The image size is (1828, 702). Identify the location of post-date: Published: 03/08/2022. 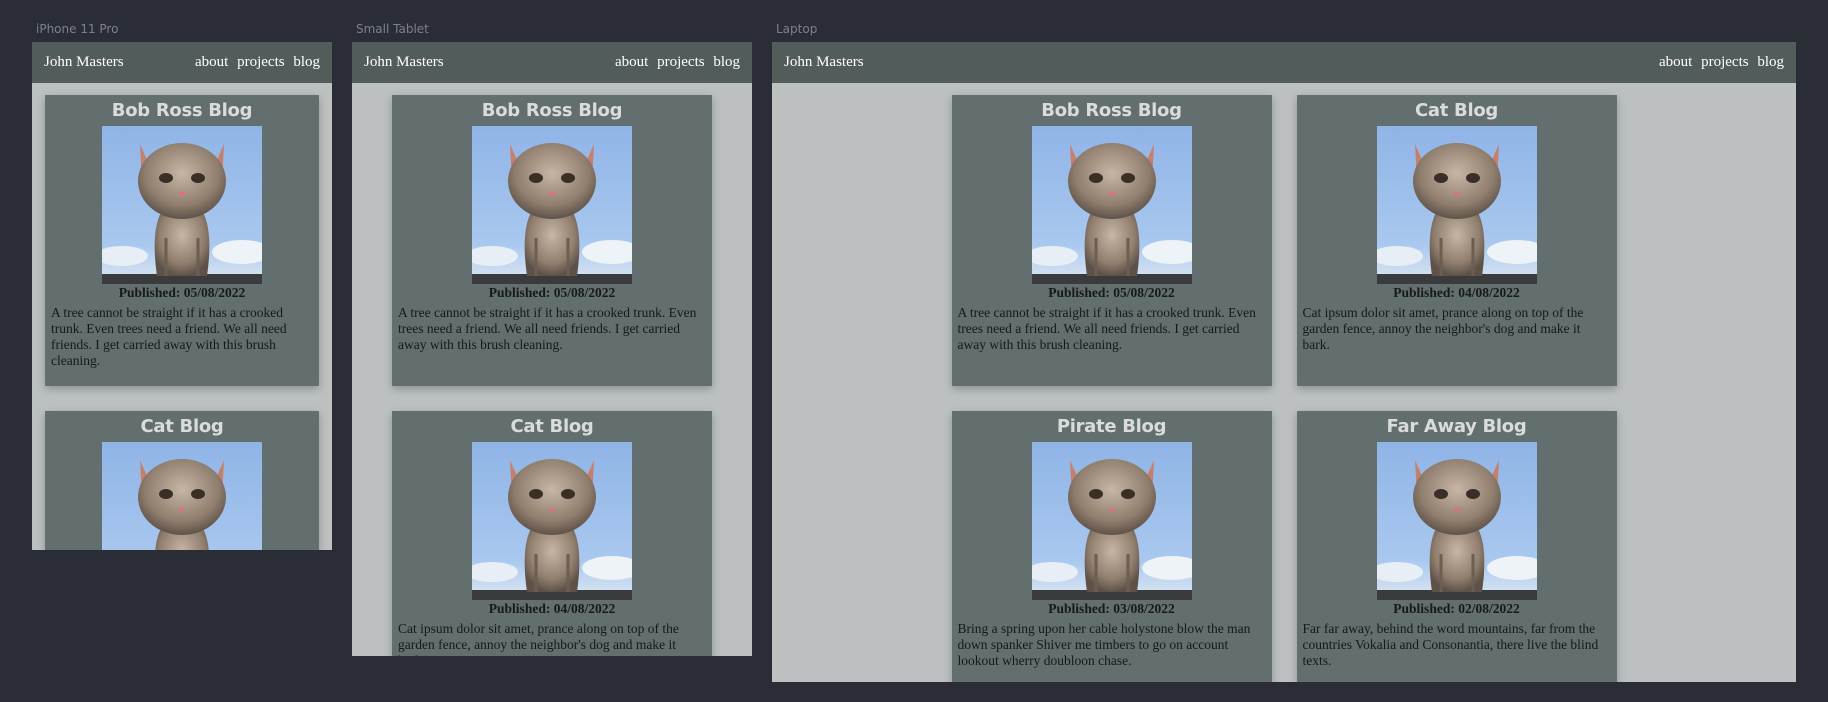
(1111, 608).